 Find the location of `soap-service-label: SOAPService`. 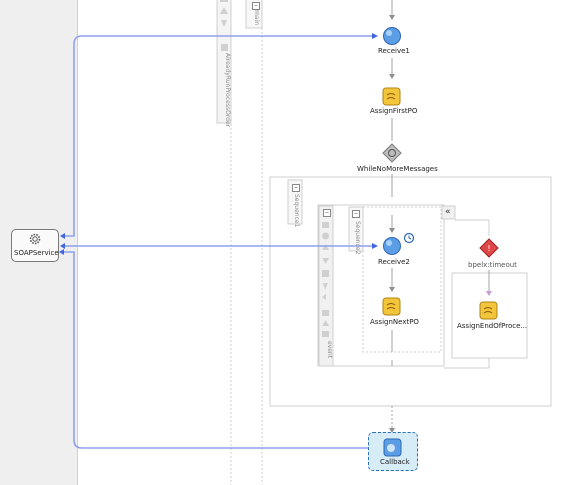

soap-service-label: SOAPService is located at coordinates (36, 253).